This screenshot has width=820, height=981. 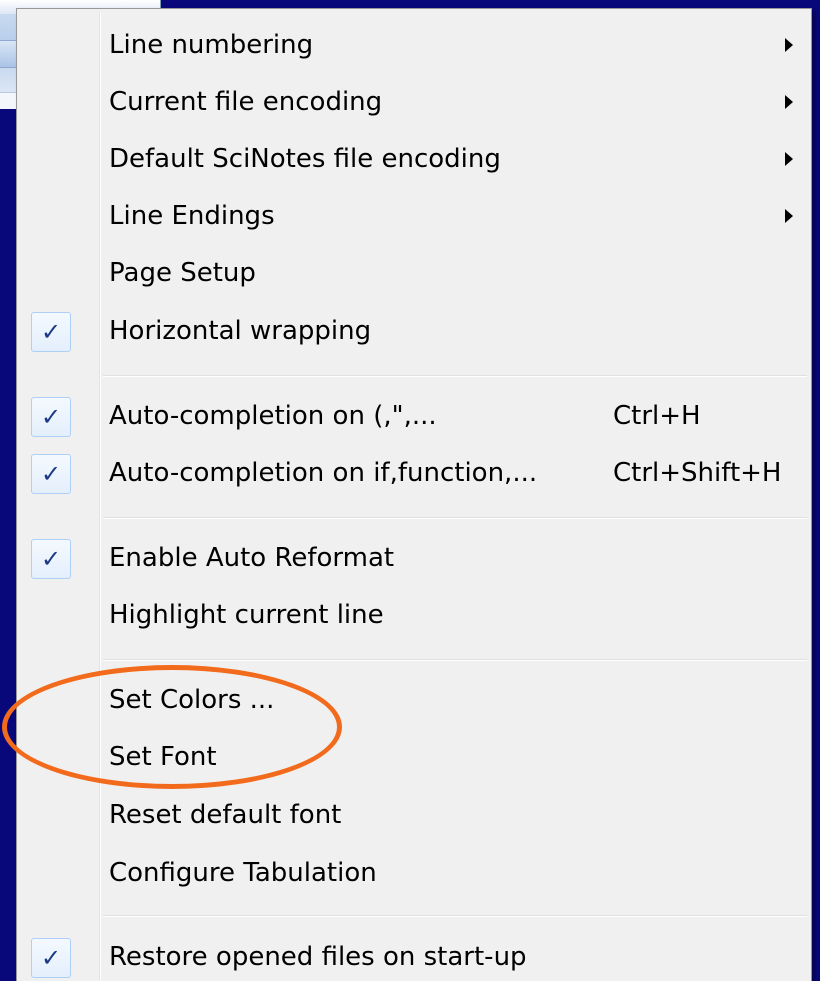 I want to click on menu-item-auto-completion-brackets: ✓ Auto-completion on (,",... Ctrl+H, so click(x=414, y=418).